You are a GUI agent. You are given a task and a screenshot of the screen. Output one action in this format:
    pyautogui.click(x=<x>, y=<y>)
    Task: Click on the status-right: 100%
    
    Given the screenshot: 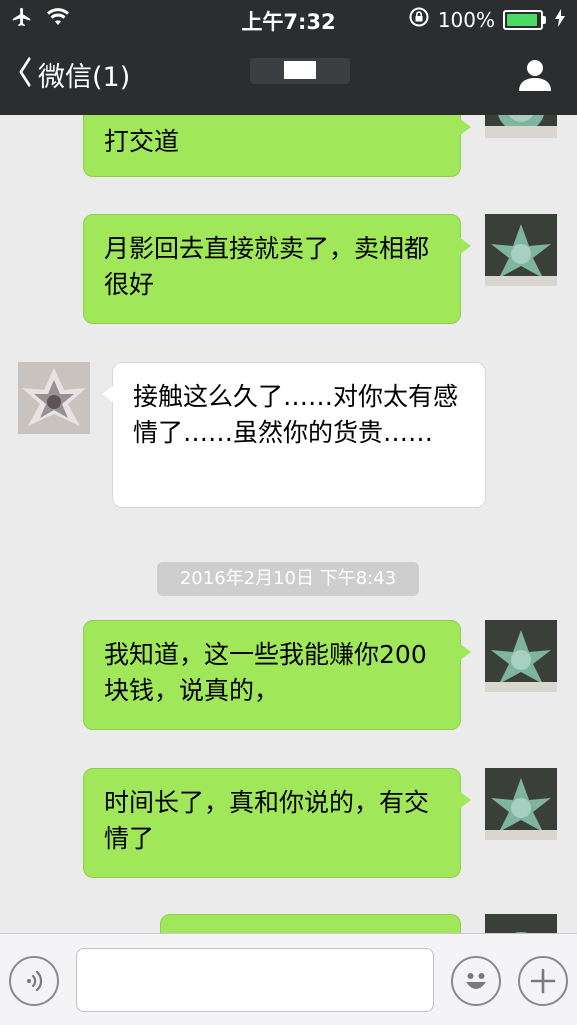 What is the action you would take?
    pyautogui.click(x=486, y=19)
    